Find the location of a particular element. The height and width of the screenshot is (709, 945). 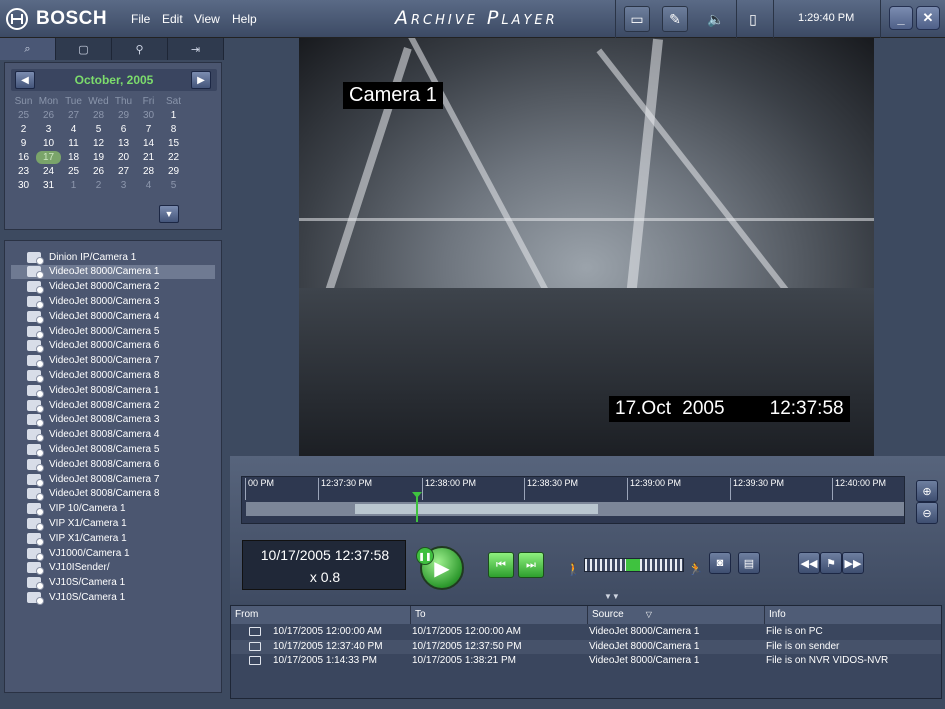

camera-list-item: Dinion IP/Camera 1 is located at coordinates (113, 257).